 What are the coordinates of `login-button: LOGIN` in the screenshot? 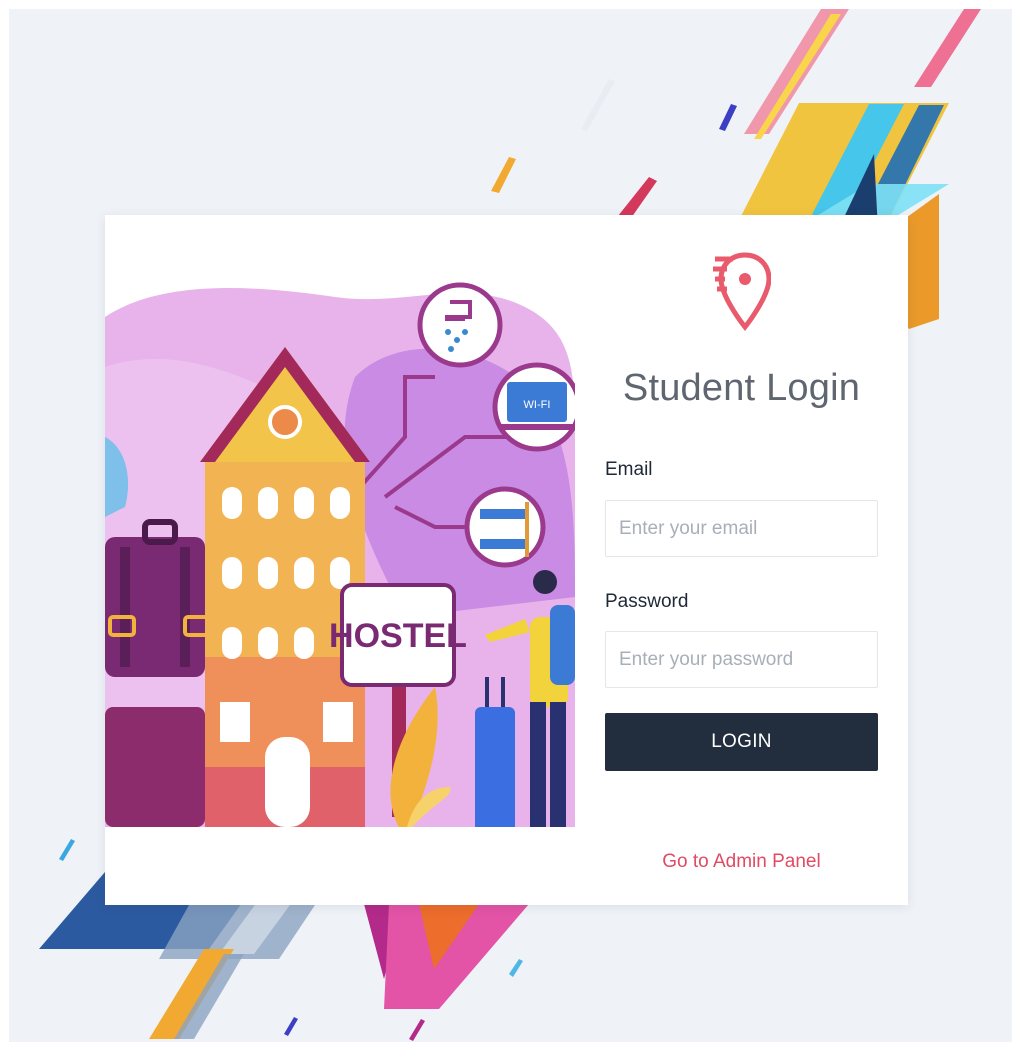 It's located at (741, 742).